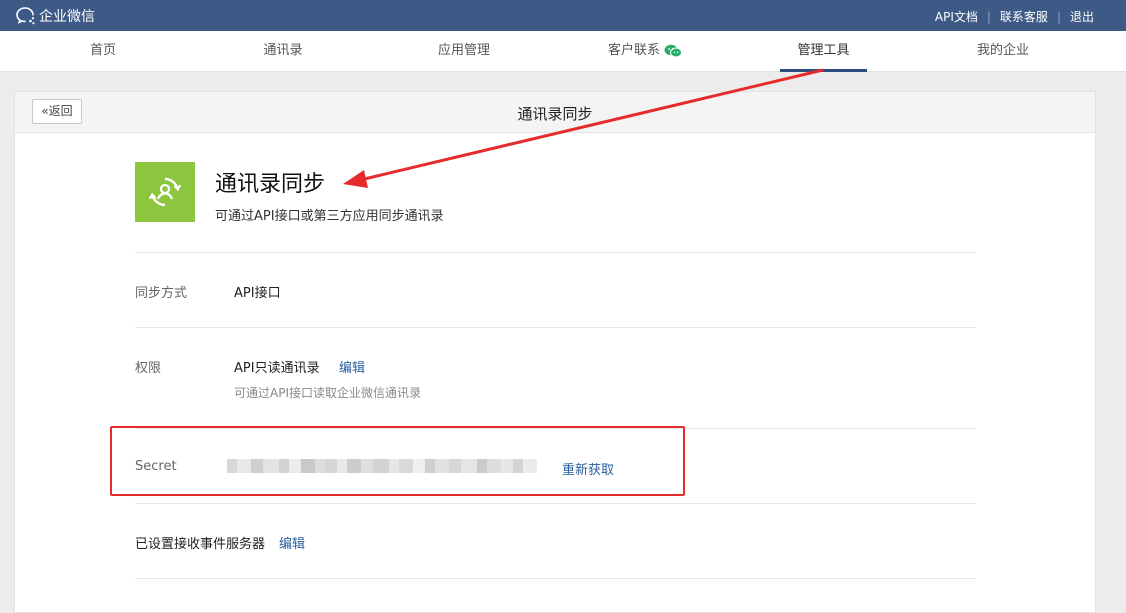 The height and width of the screenshot is (613, 1126). Describe the element at coordinates (633, 50) in the screenshot. I see `tab-label: 客户联系` at that location.